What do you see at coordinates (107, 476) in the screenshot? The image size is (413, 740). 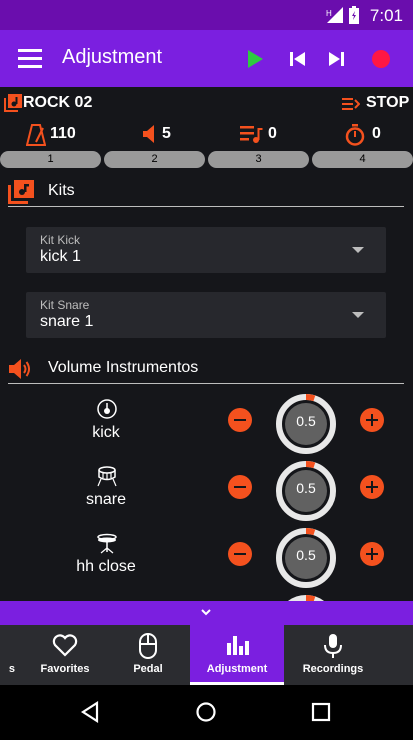 I see `snare-drum-icon` at bounding box center [107, 476].